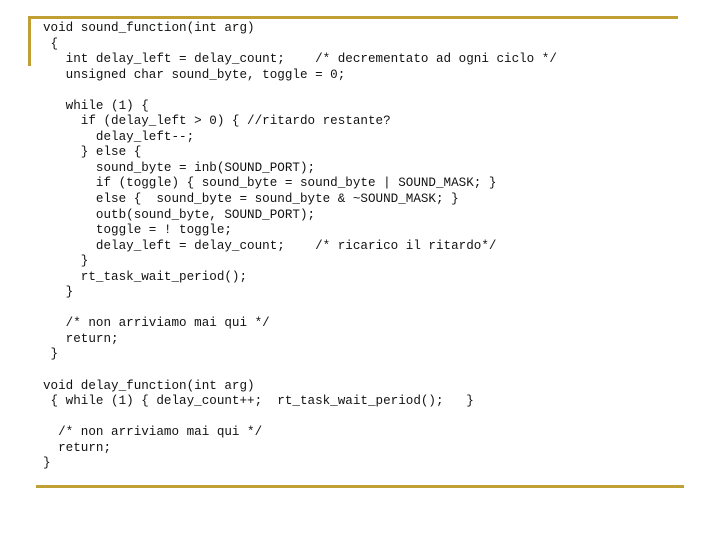 This screenshot has height=540, width=720. What do you see at coordinates (360, 486) in the screenshot?
I see `bottom-accent-rule` at bounding box center [360, 486].